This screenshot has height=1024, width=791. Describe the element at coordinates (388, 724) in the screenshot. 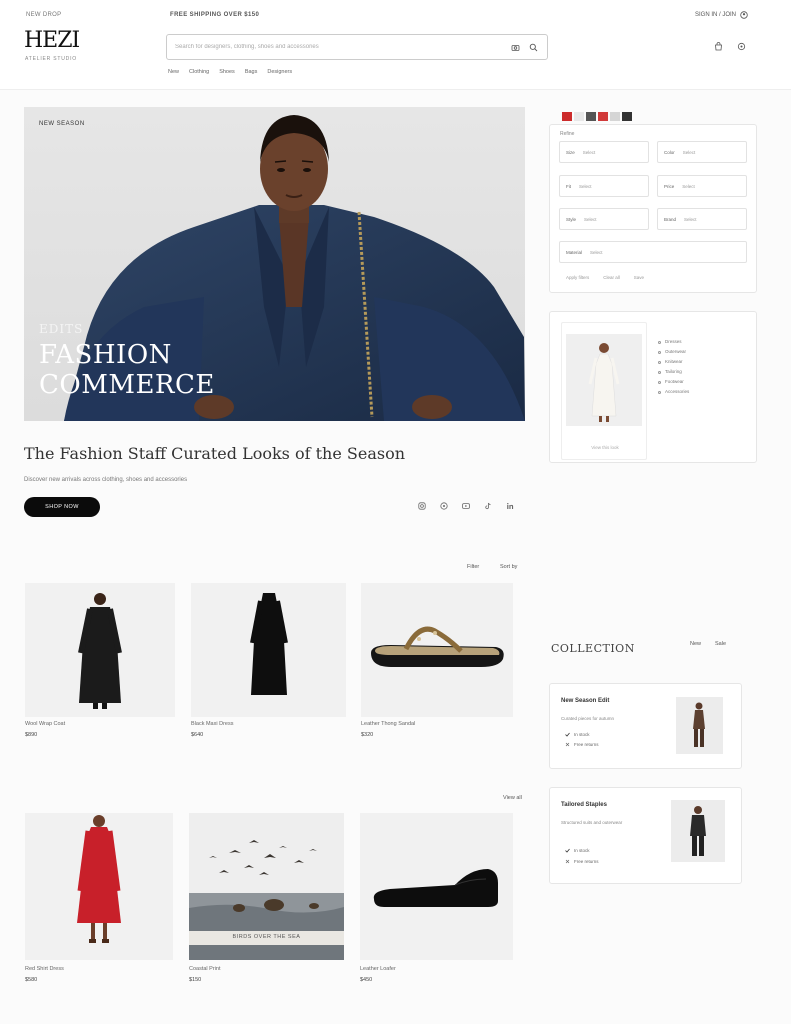

I see `product-name: Leather Thong Sandal` at that location.